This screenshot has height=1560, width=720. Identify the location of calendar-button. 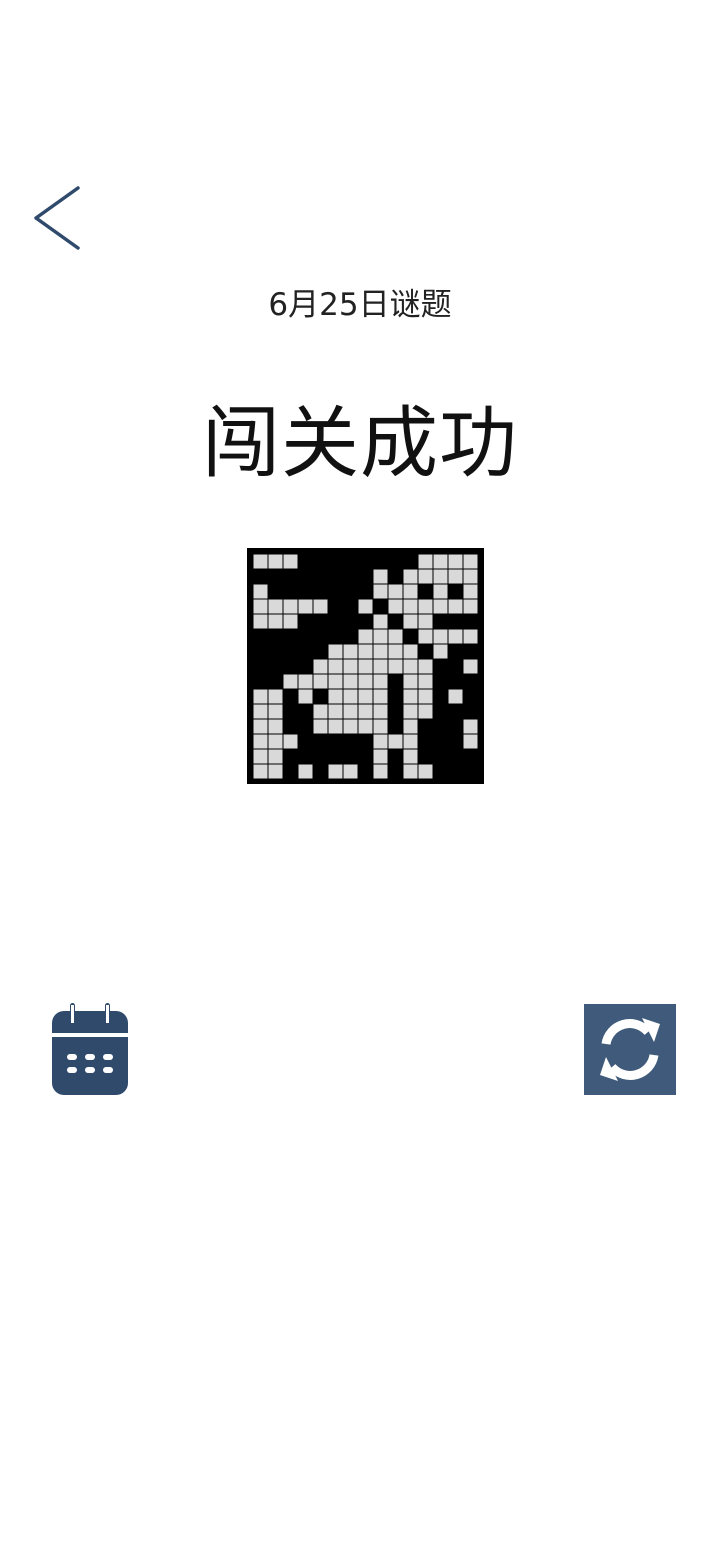
(90, 1050).